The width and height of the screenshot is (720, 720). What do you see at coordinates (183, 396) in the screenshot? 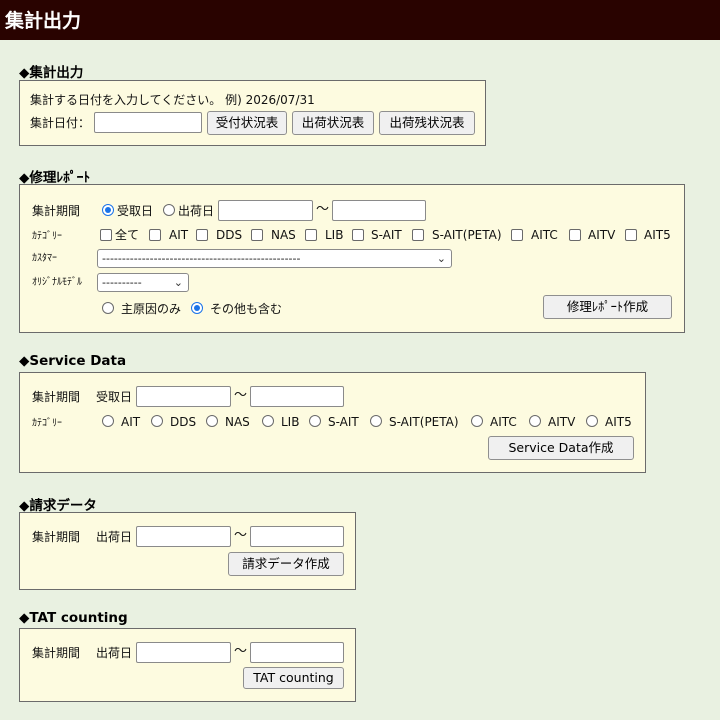
I see `service-date-from-input` at bounding box center [183, 396].